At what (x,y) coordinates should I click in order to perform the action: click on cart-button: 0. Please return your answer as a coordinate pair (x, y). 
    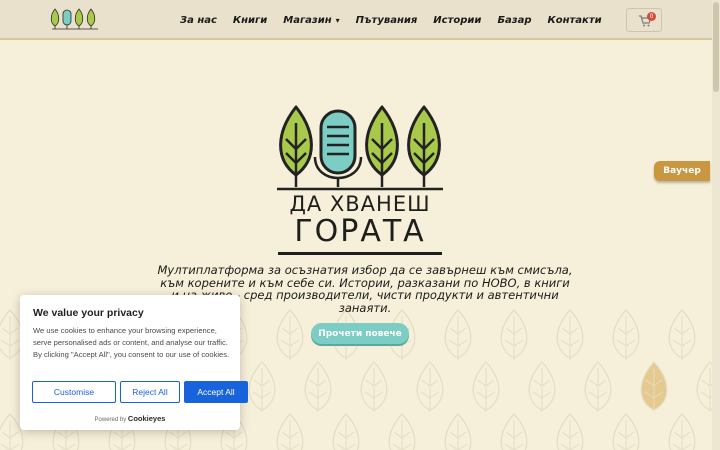
    Looking at the image, I should click on (644, 20).